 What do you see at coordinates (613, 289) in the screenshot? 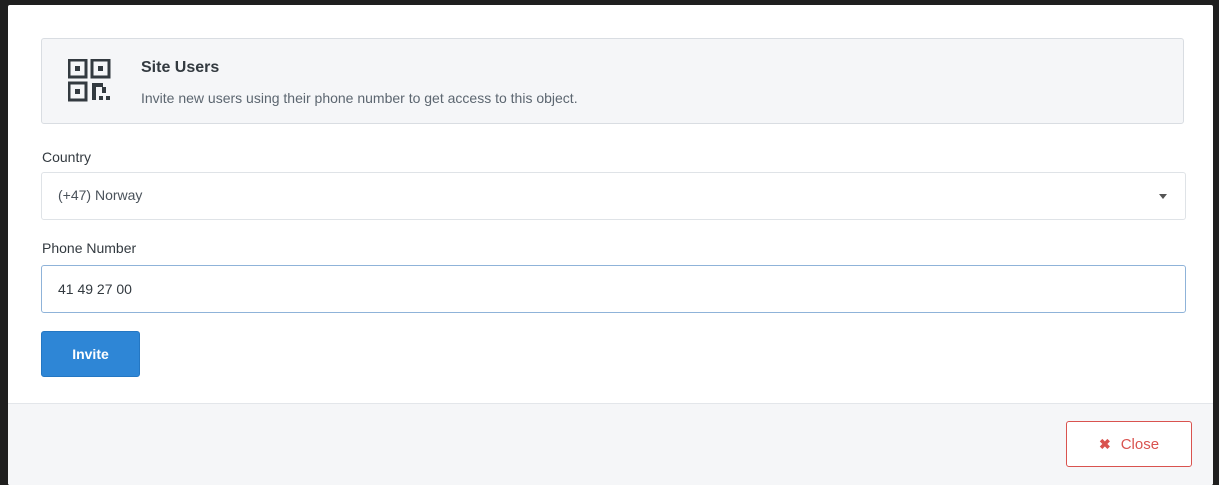
I see `phone-number-input` at bounding box center [613, 289].